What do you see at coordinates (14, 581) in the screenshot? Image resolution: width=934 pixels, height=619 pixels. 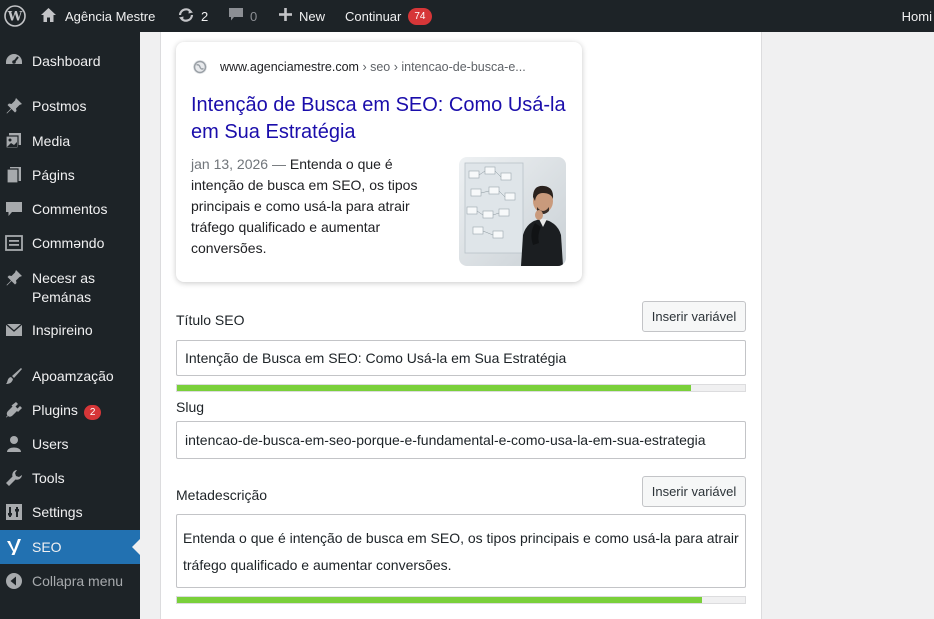 I see `collapse-icon` at bounding box center [14, 581].